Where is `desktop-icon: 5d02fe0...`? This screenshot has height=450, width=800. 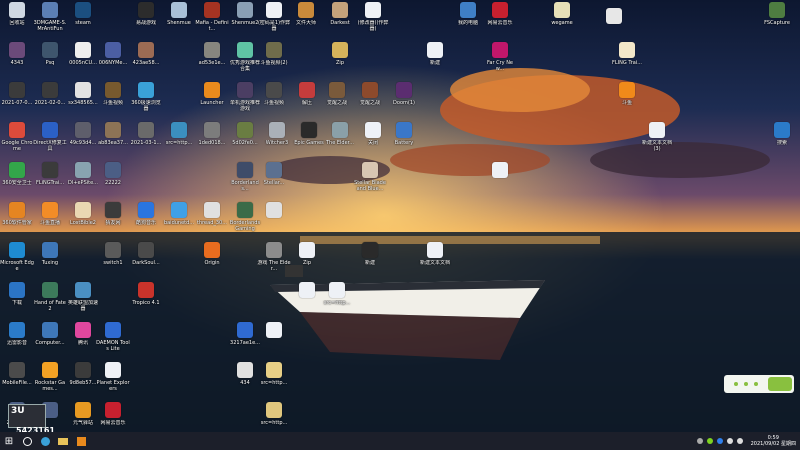 desktop-icon: 5d02fe0... is located at coordinates (245, 134).